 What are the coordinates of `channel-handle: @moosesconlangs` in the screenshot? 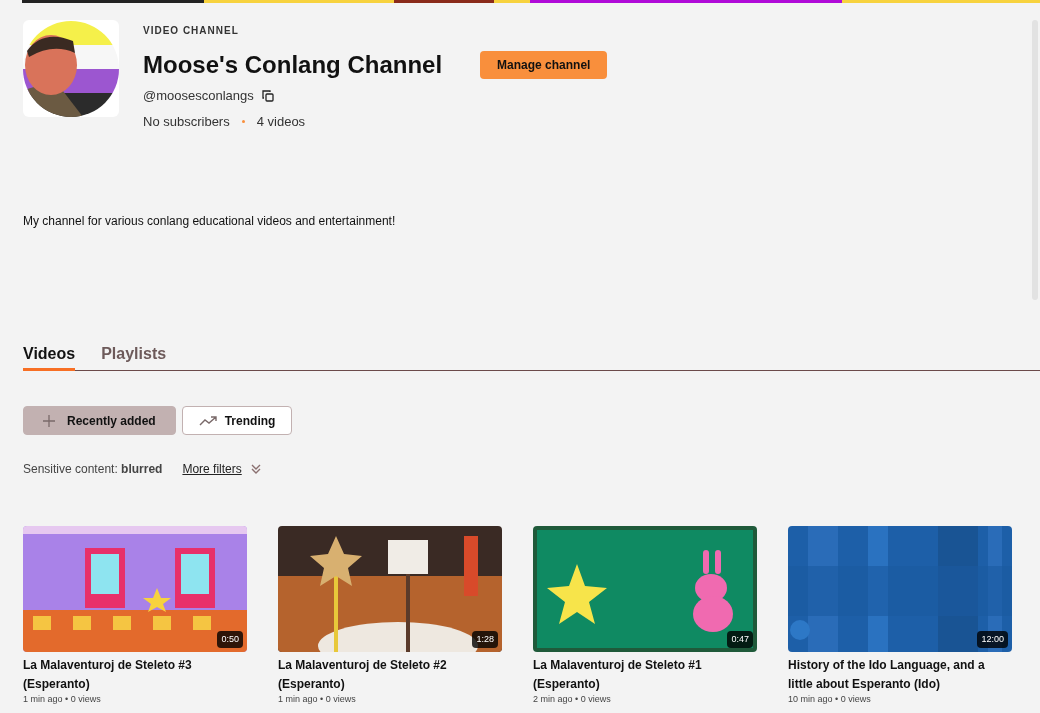 It's located at (198, 96).